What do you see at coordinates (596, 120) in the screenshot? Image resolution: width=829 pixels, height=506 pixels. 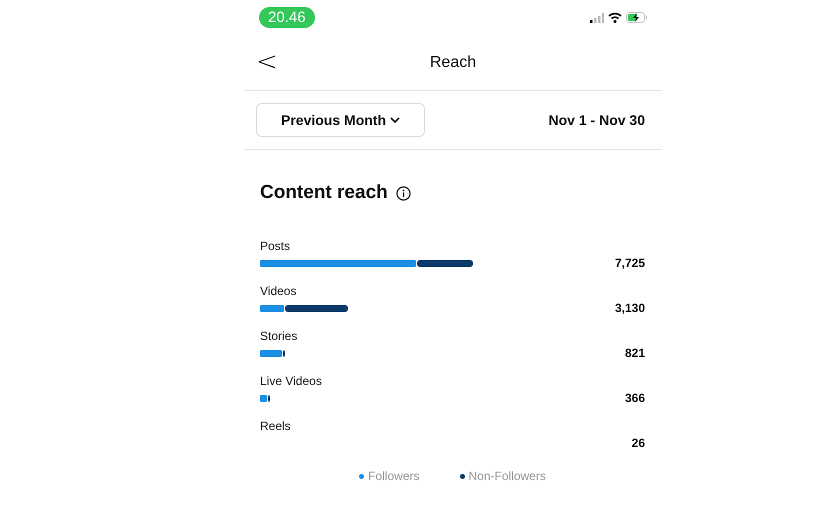 I see `date-range: Nov 1 - Nov 30` at bounding box center [596, 120].